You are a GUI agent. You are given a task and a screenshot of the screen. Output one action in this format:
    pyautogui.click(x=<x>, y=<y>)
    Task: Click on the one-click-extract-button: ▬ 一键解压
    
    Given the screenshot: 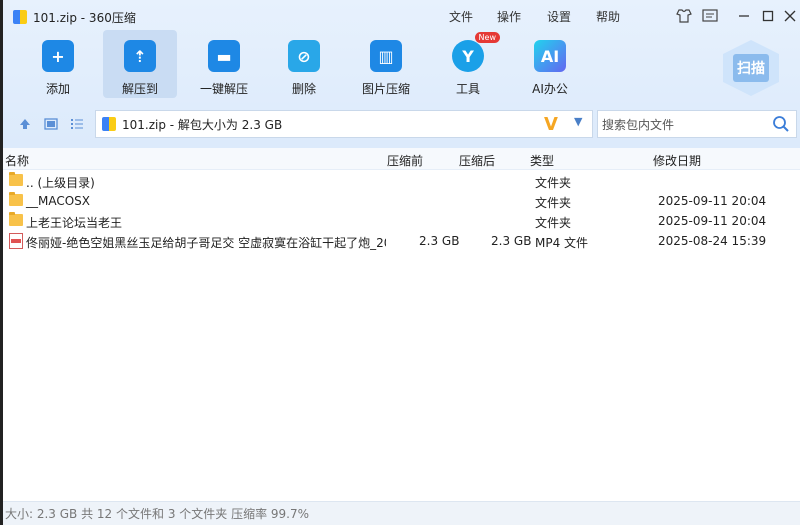 What is the action you would take?
    pyautogui.click(x=224, y=64)
    